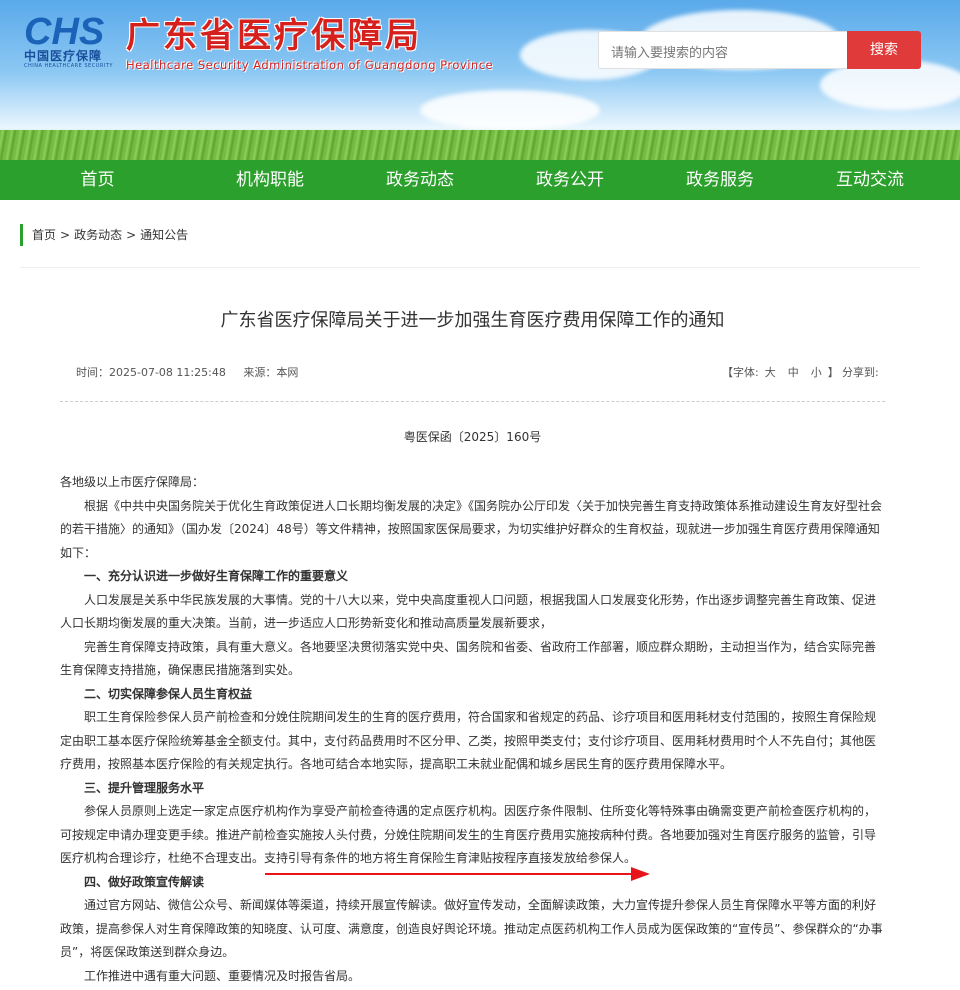 The image size is (960, 990). Describe the element at coordinates (884, 50) in the screenshot. I see `search-button: 搜索` at that location.